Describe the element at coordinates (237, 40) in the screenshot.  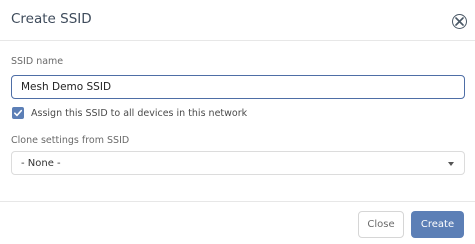
I see `header-divider` at that location.